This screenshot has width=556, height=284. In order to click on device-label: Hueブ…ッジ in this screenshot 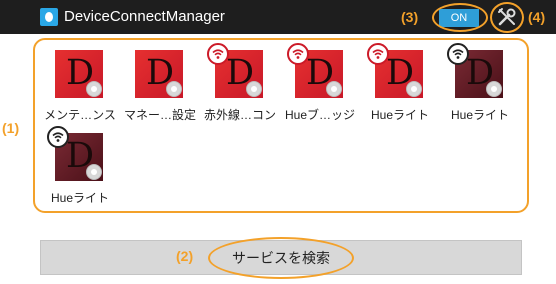, I will do `click(319, 115)`.